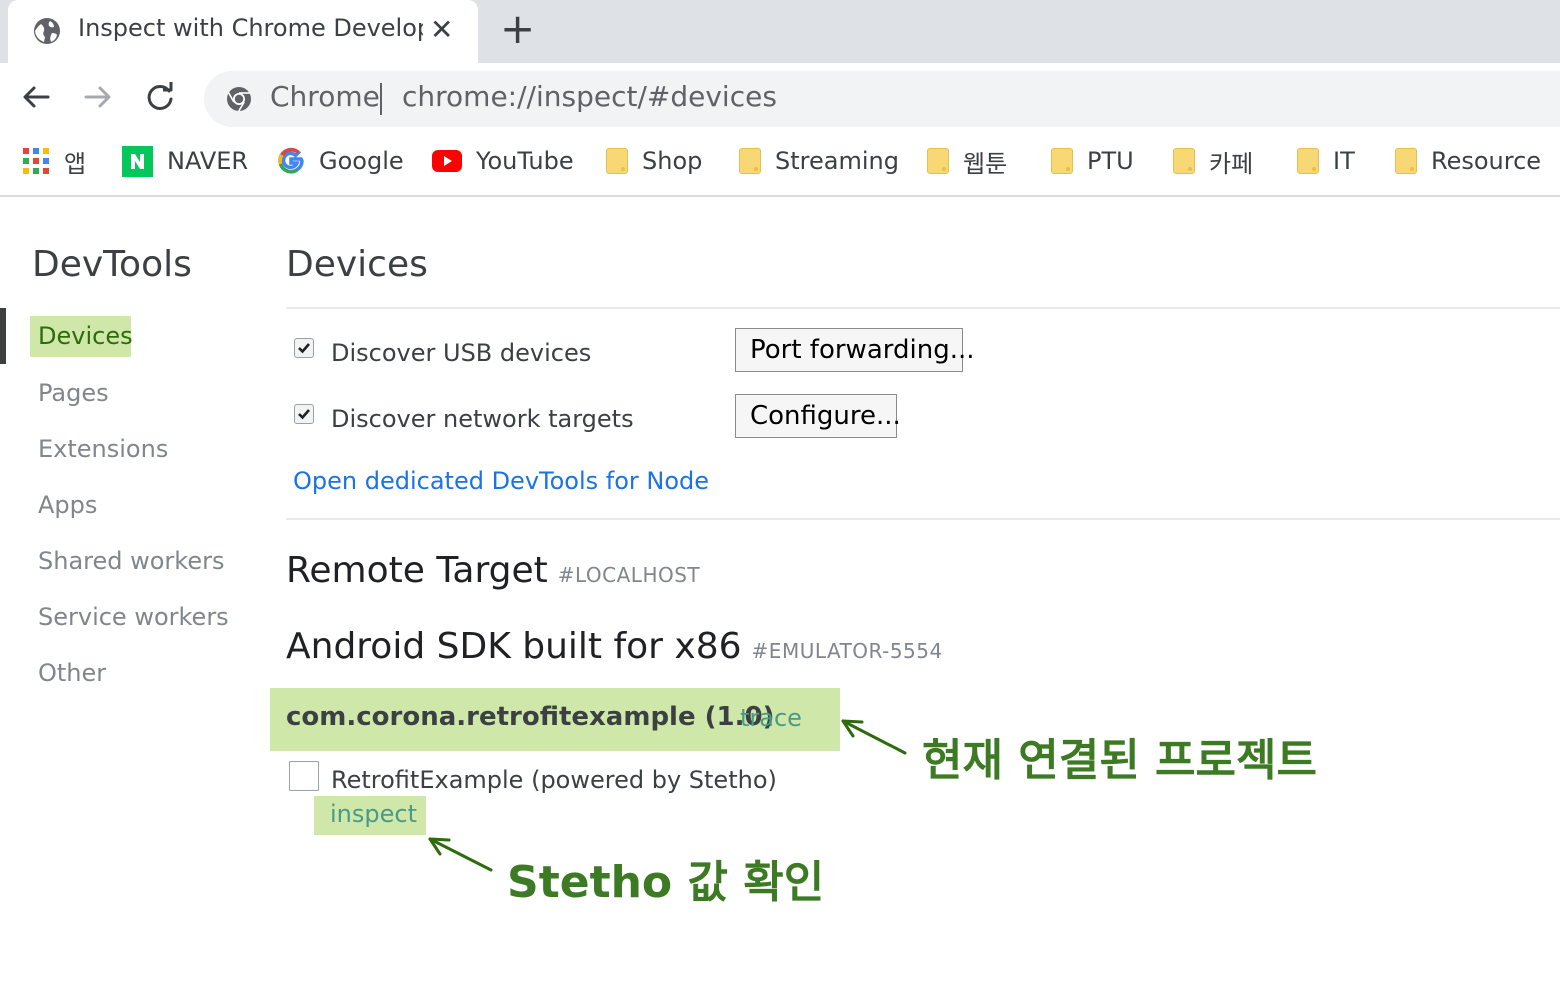 The height and width of the screenshot is (990, 1560). Describe the element at coordinates (460, 854) in the screenshot. I see `arrow-to-inspect` at that location.